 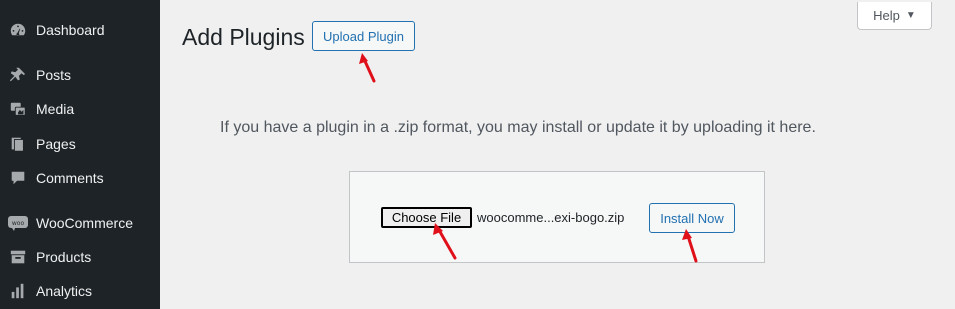 I want to click on sidebar-item-label: Comments, so click(x=70, y=178).